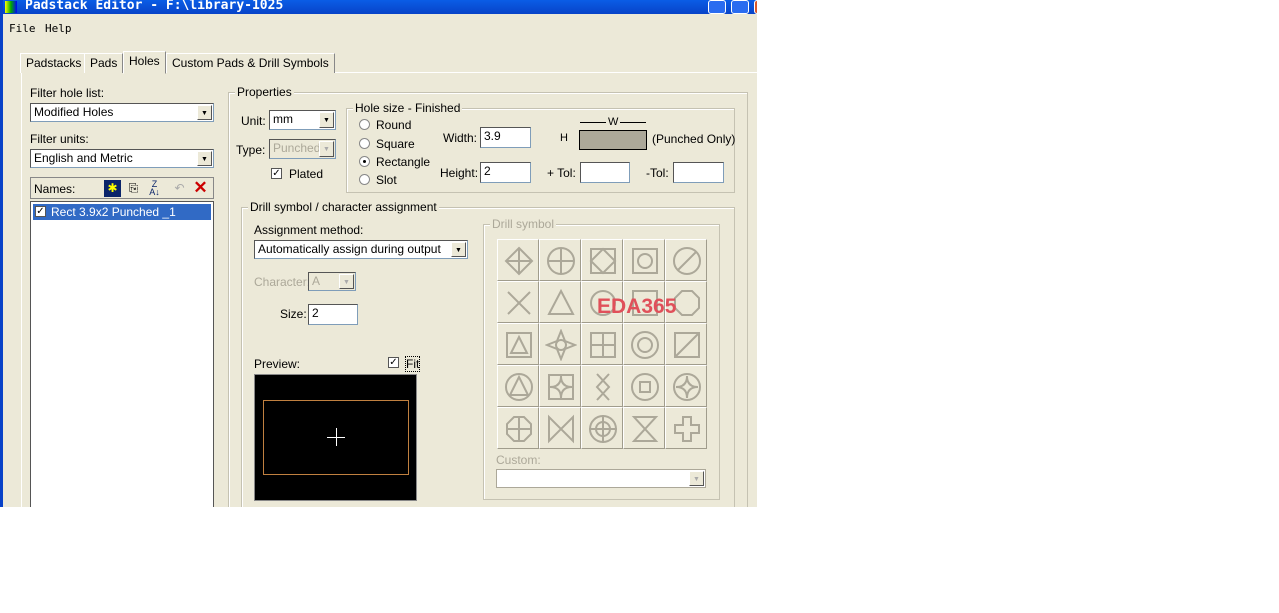  Describe the element at coordinates (343, 207) in the screenshot. I see `drill-title: Drill symbol / character assignment` at that location.